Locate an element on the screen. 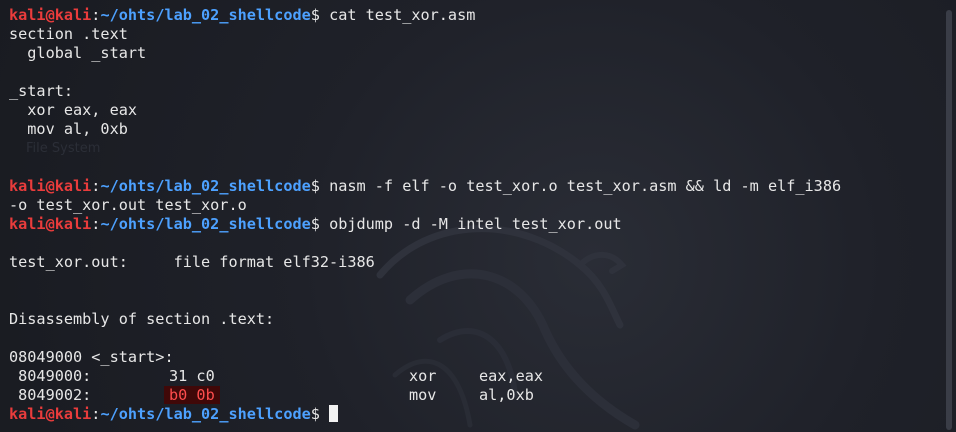 Image resolution: width=956 pixels, height=432 pixels. symbol-line: 08049000 <_start>: is located at coordinates (91, 357).